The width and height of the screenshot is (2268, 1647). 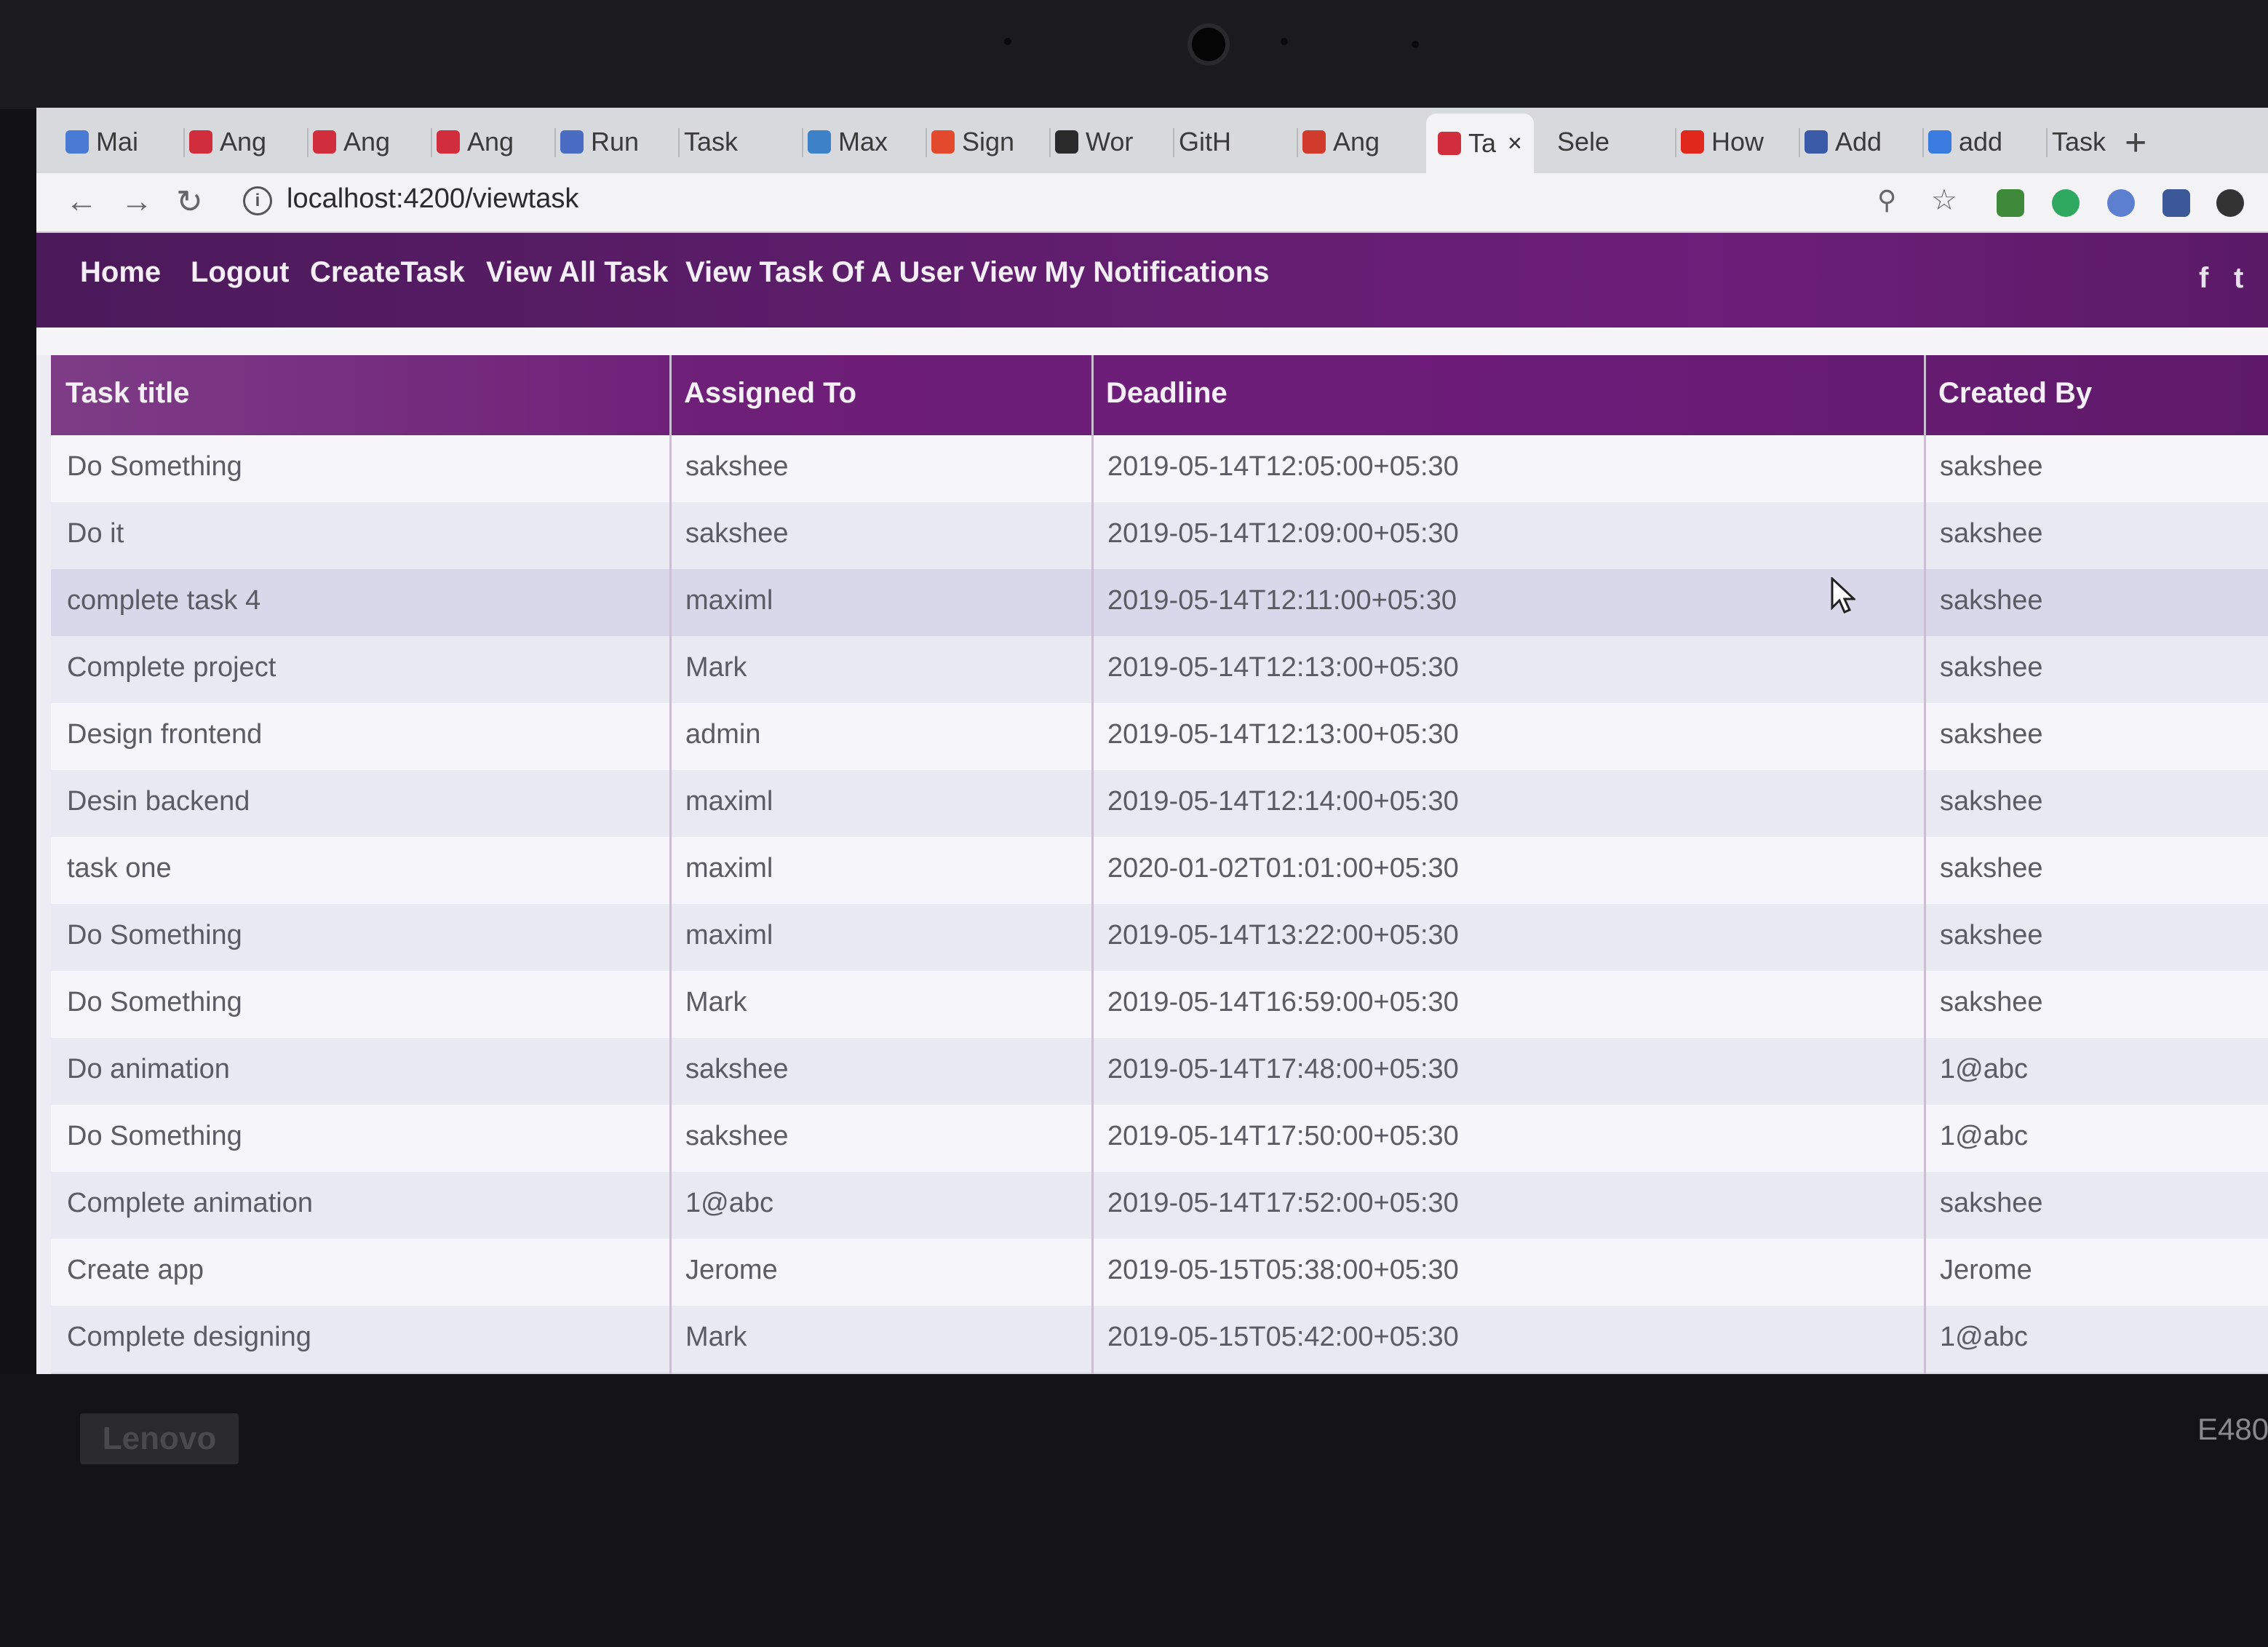 I want to click on cell-deadline: 2019-05-14T12:11:00+05:30, so click(x=1282, y=600).